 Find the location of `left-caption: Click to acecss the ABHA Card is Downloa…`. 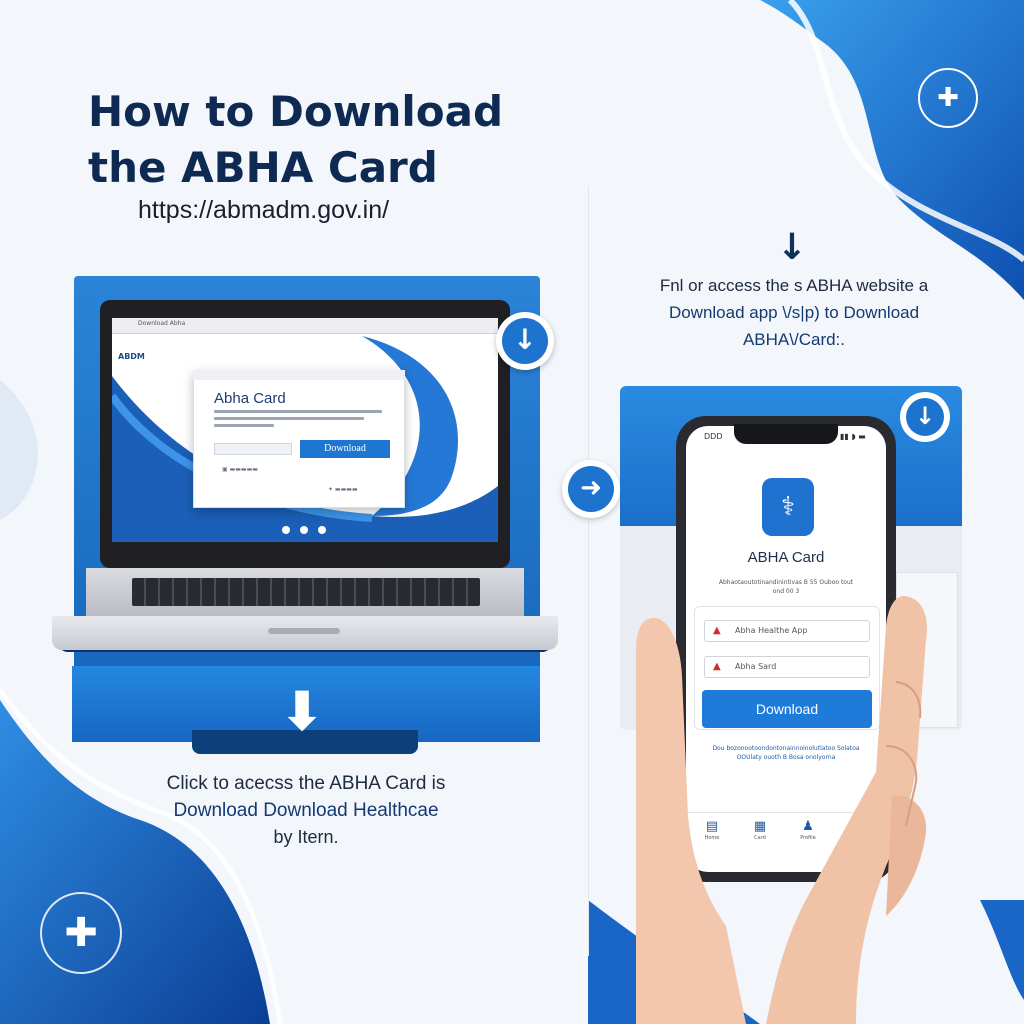

left-caption: Click to acecss the ABHA Card is Downloa… is located at coordinates (306, 810).